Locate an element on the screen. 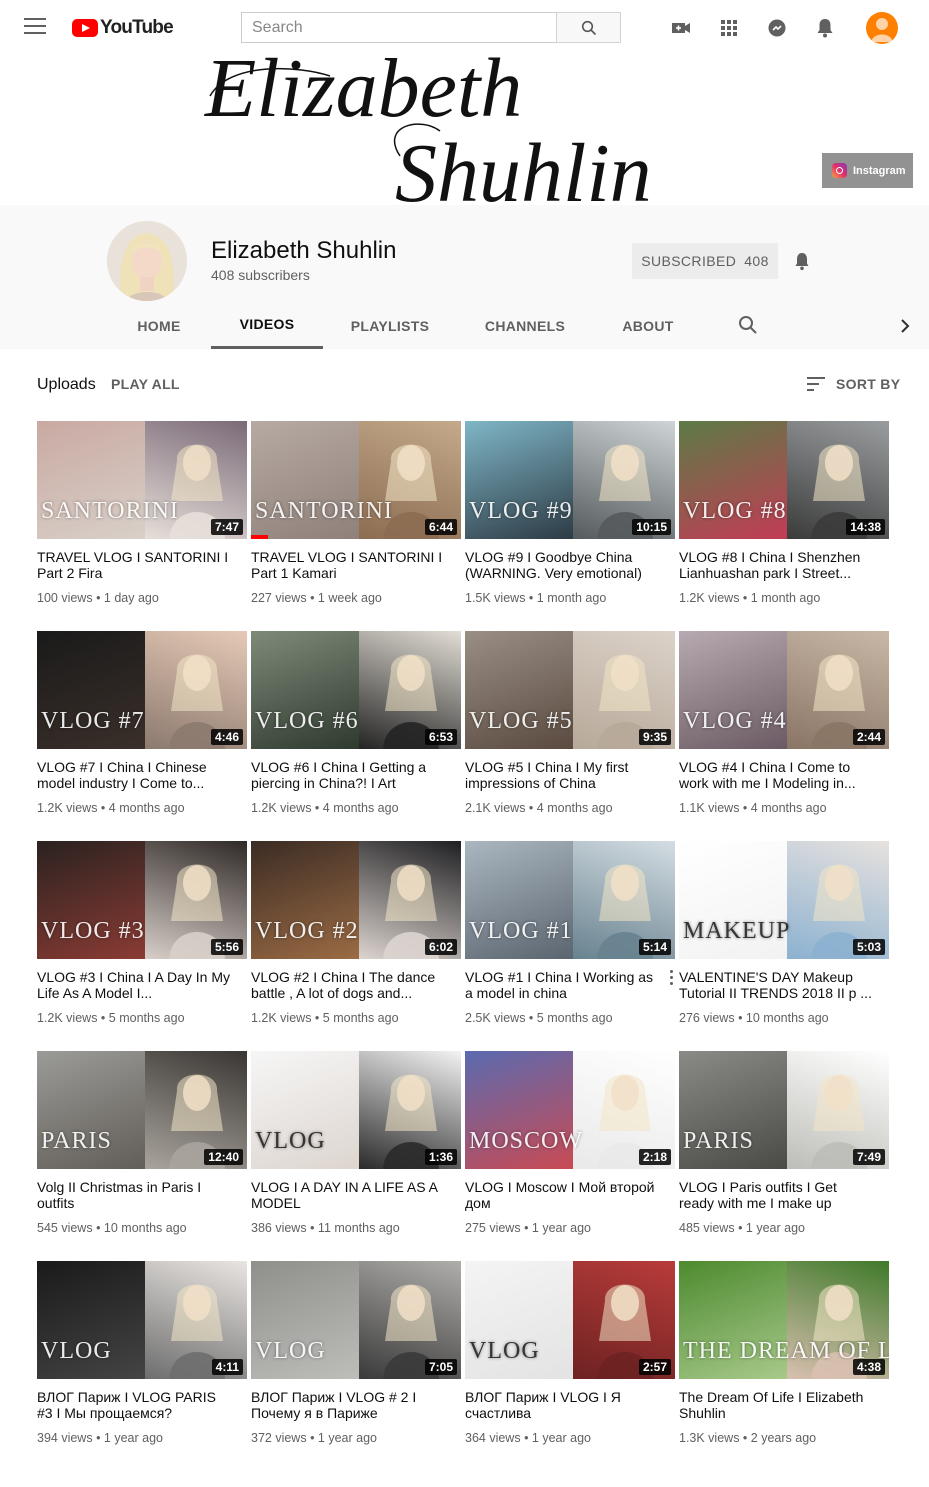  video-thumbnail: VLOG #6 6:53 is located at coordinates (356, 690).